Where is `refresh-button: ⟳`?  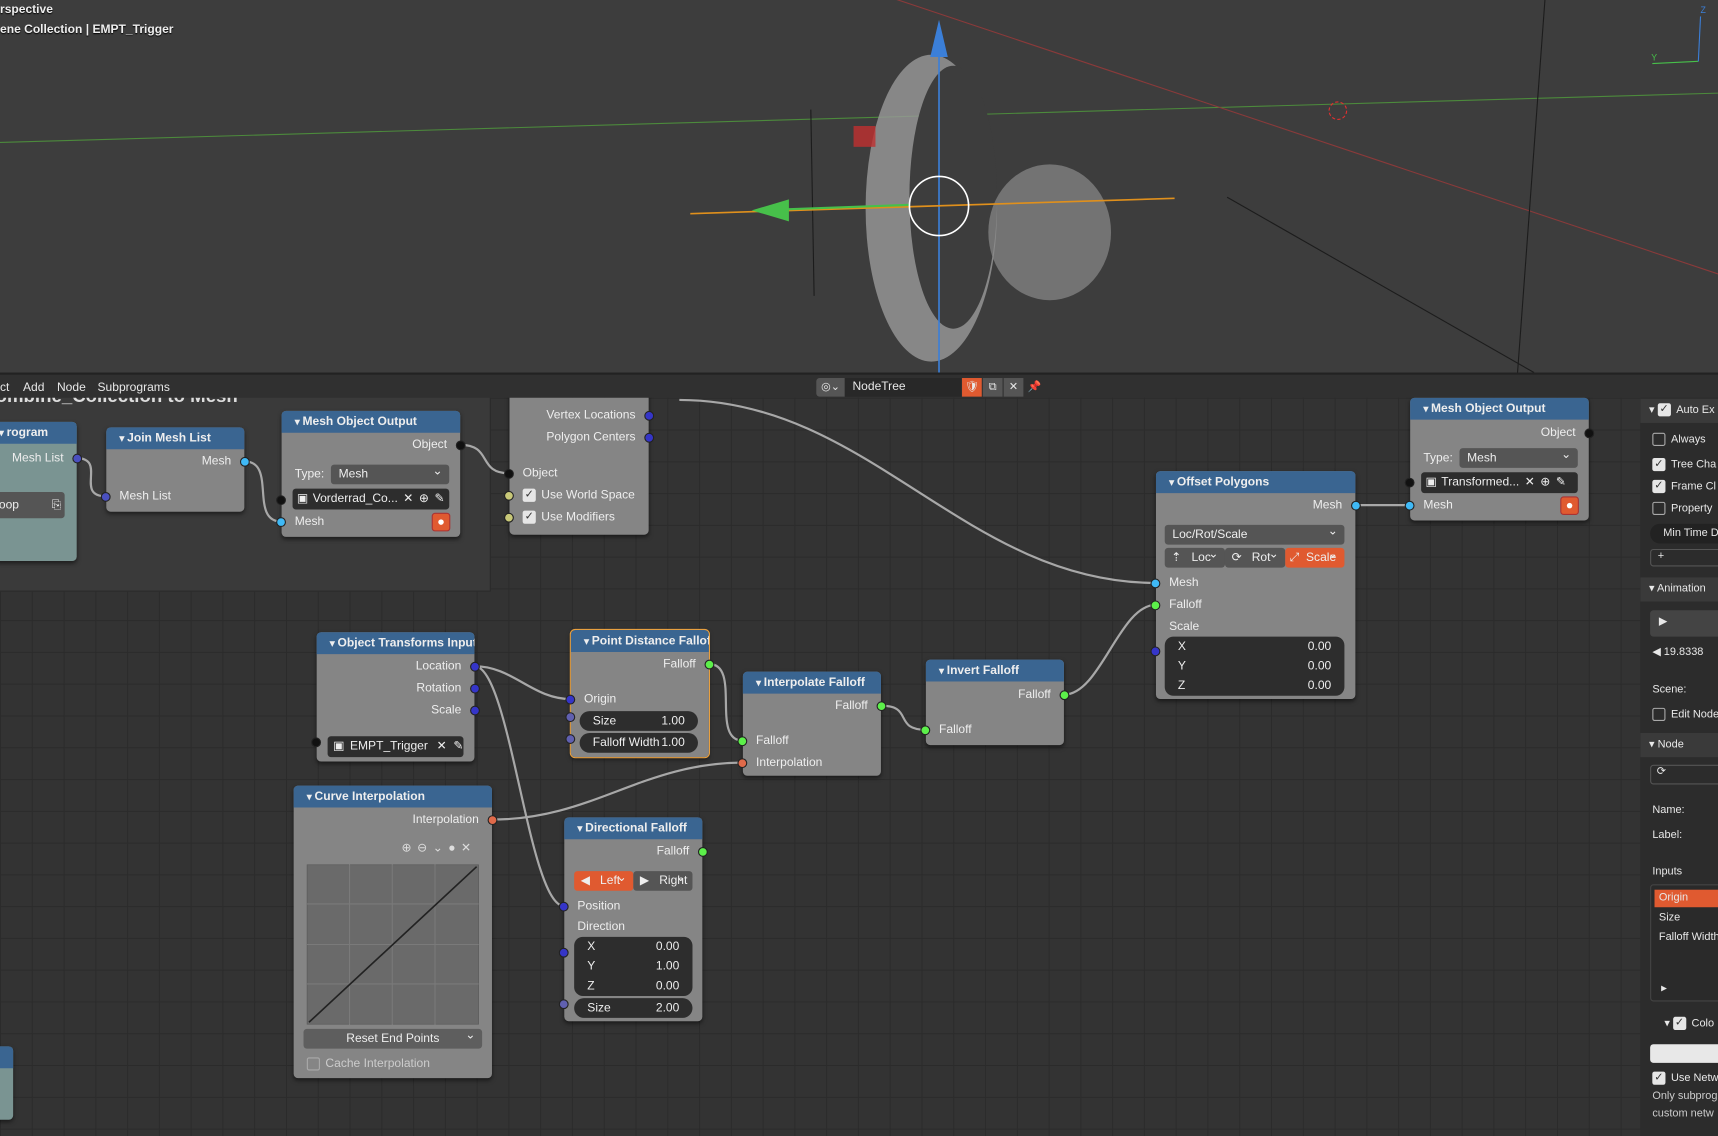 refresh-button: ⟳ is located at coordinates (1684, 774).